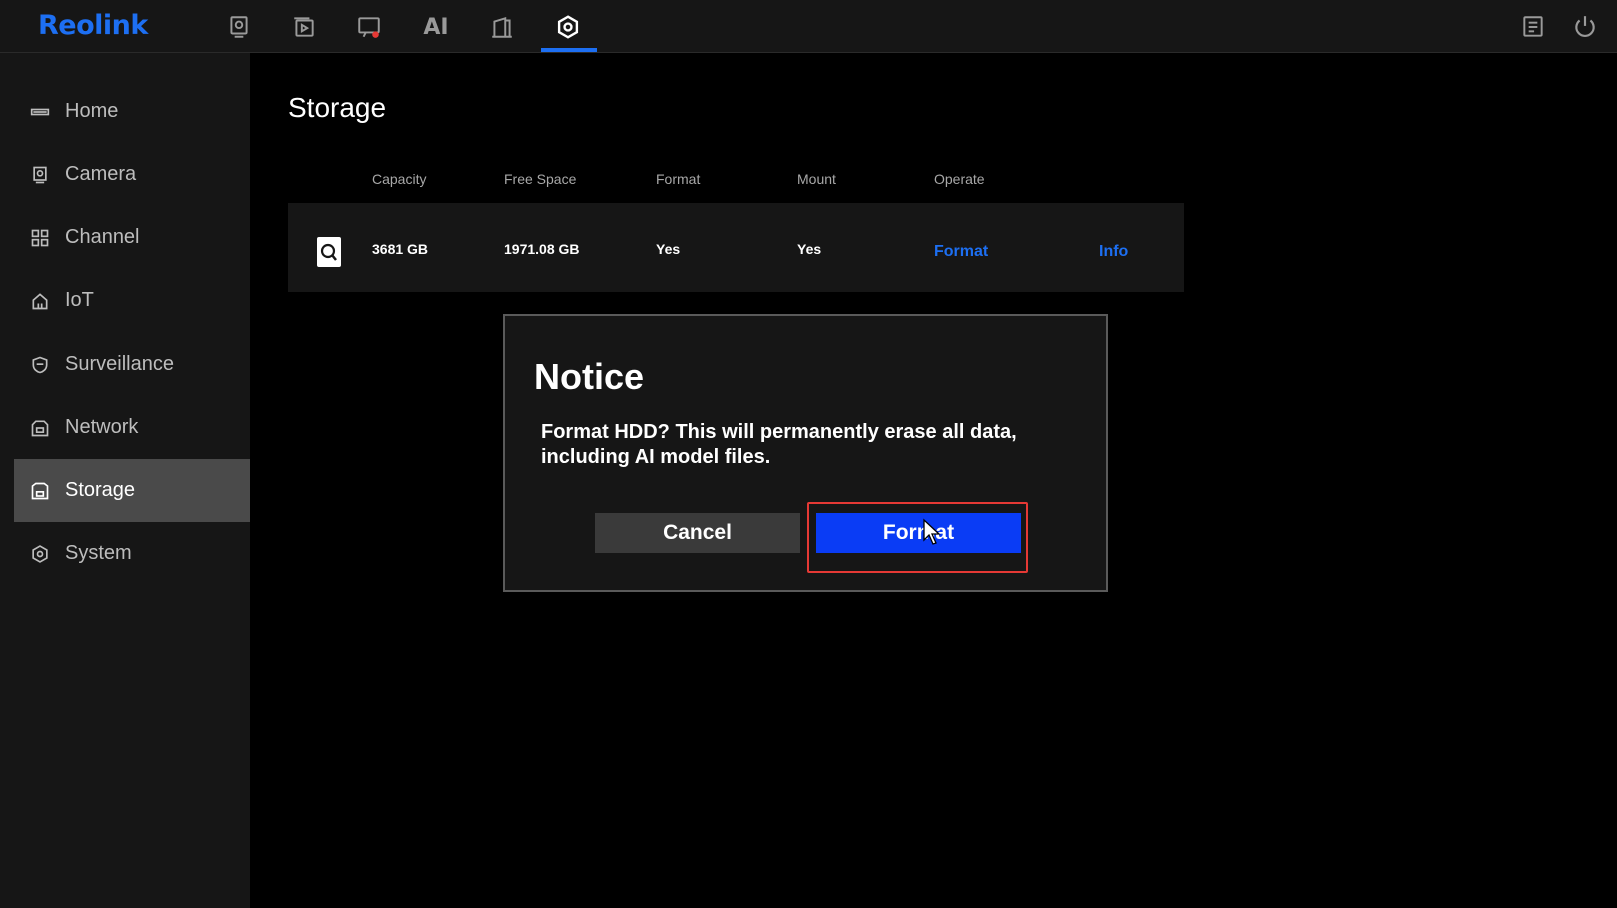 The image size is (1617, 908). What do you see at coordinates (1533, 27) in the screenshot?
I see `message-icon` at bounding box center [1533, 27].